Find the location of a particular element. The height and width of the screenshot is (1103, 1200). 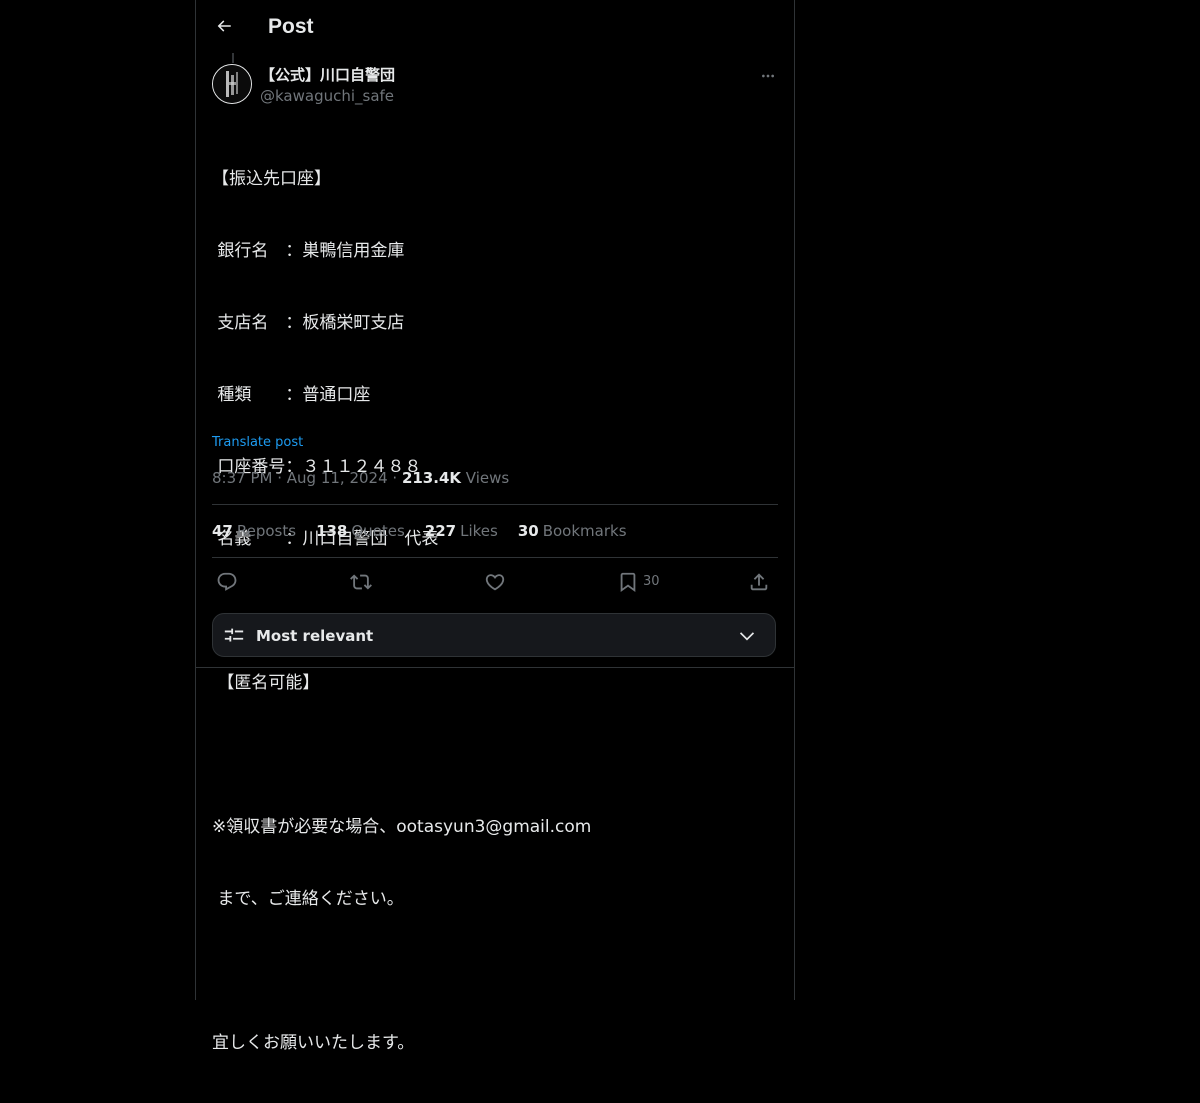

author-display-name: 【公式】川口自警団 is located at coordinates (327, 75).